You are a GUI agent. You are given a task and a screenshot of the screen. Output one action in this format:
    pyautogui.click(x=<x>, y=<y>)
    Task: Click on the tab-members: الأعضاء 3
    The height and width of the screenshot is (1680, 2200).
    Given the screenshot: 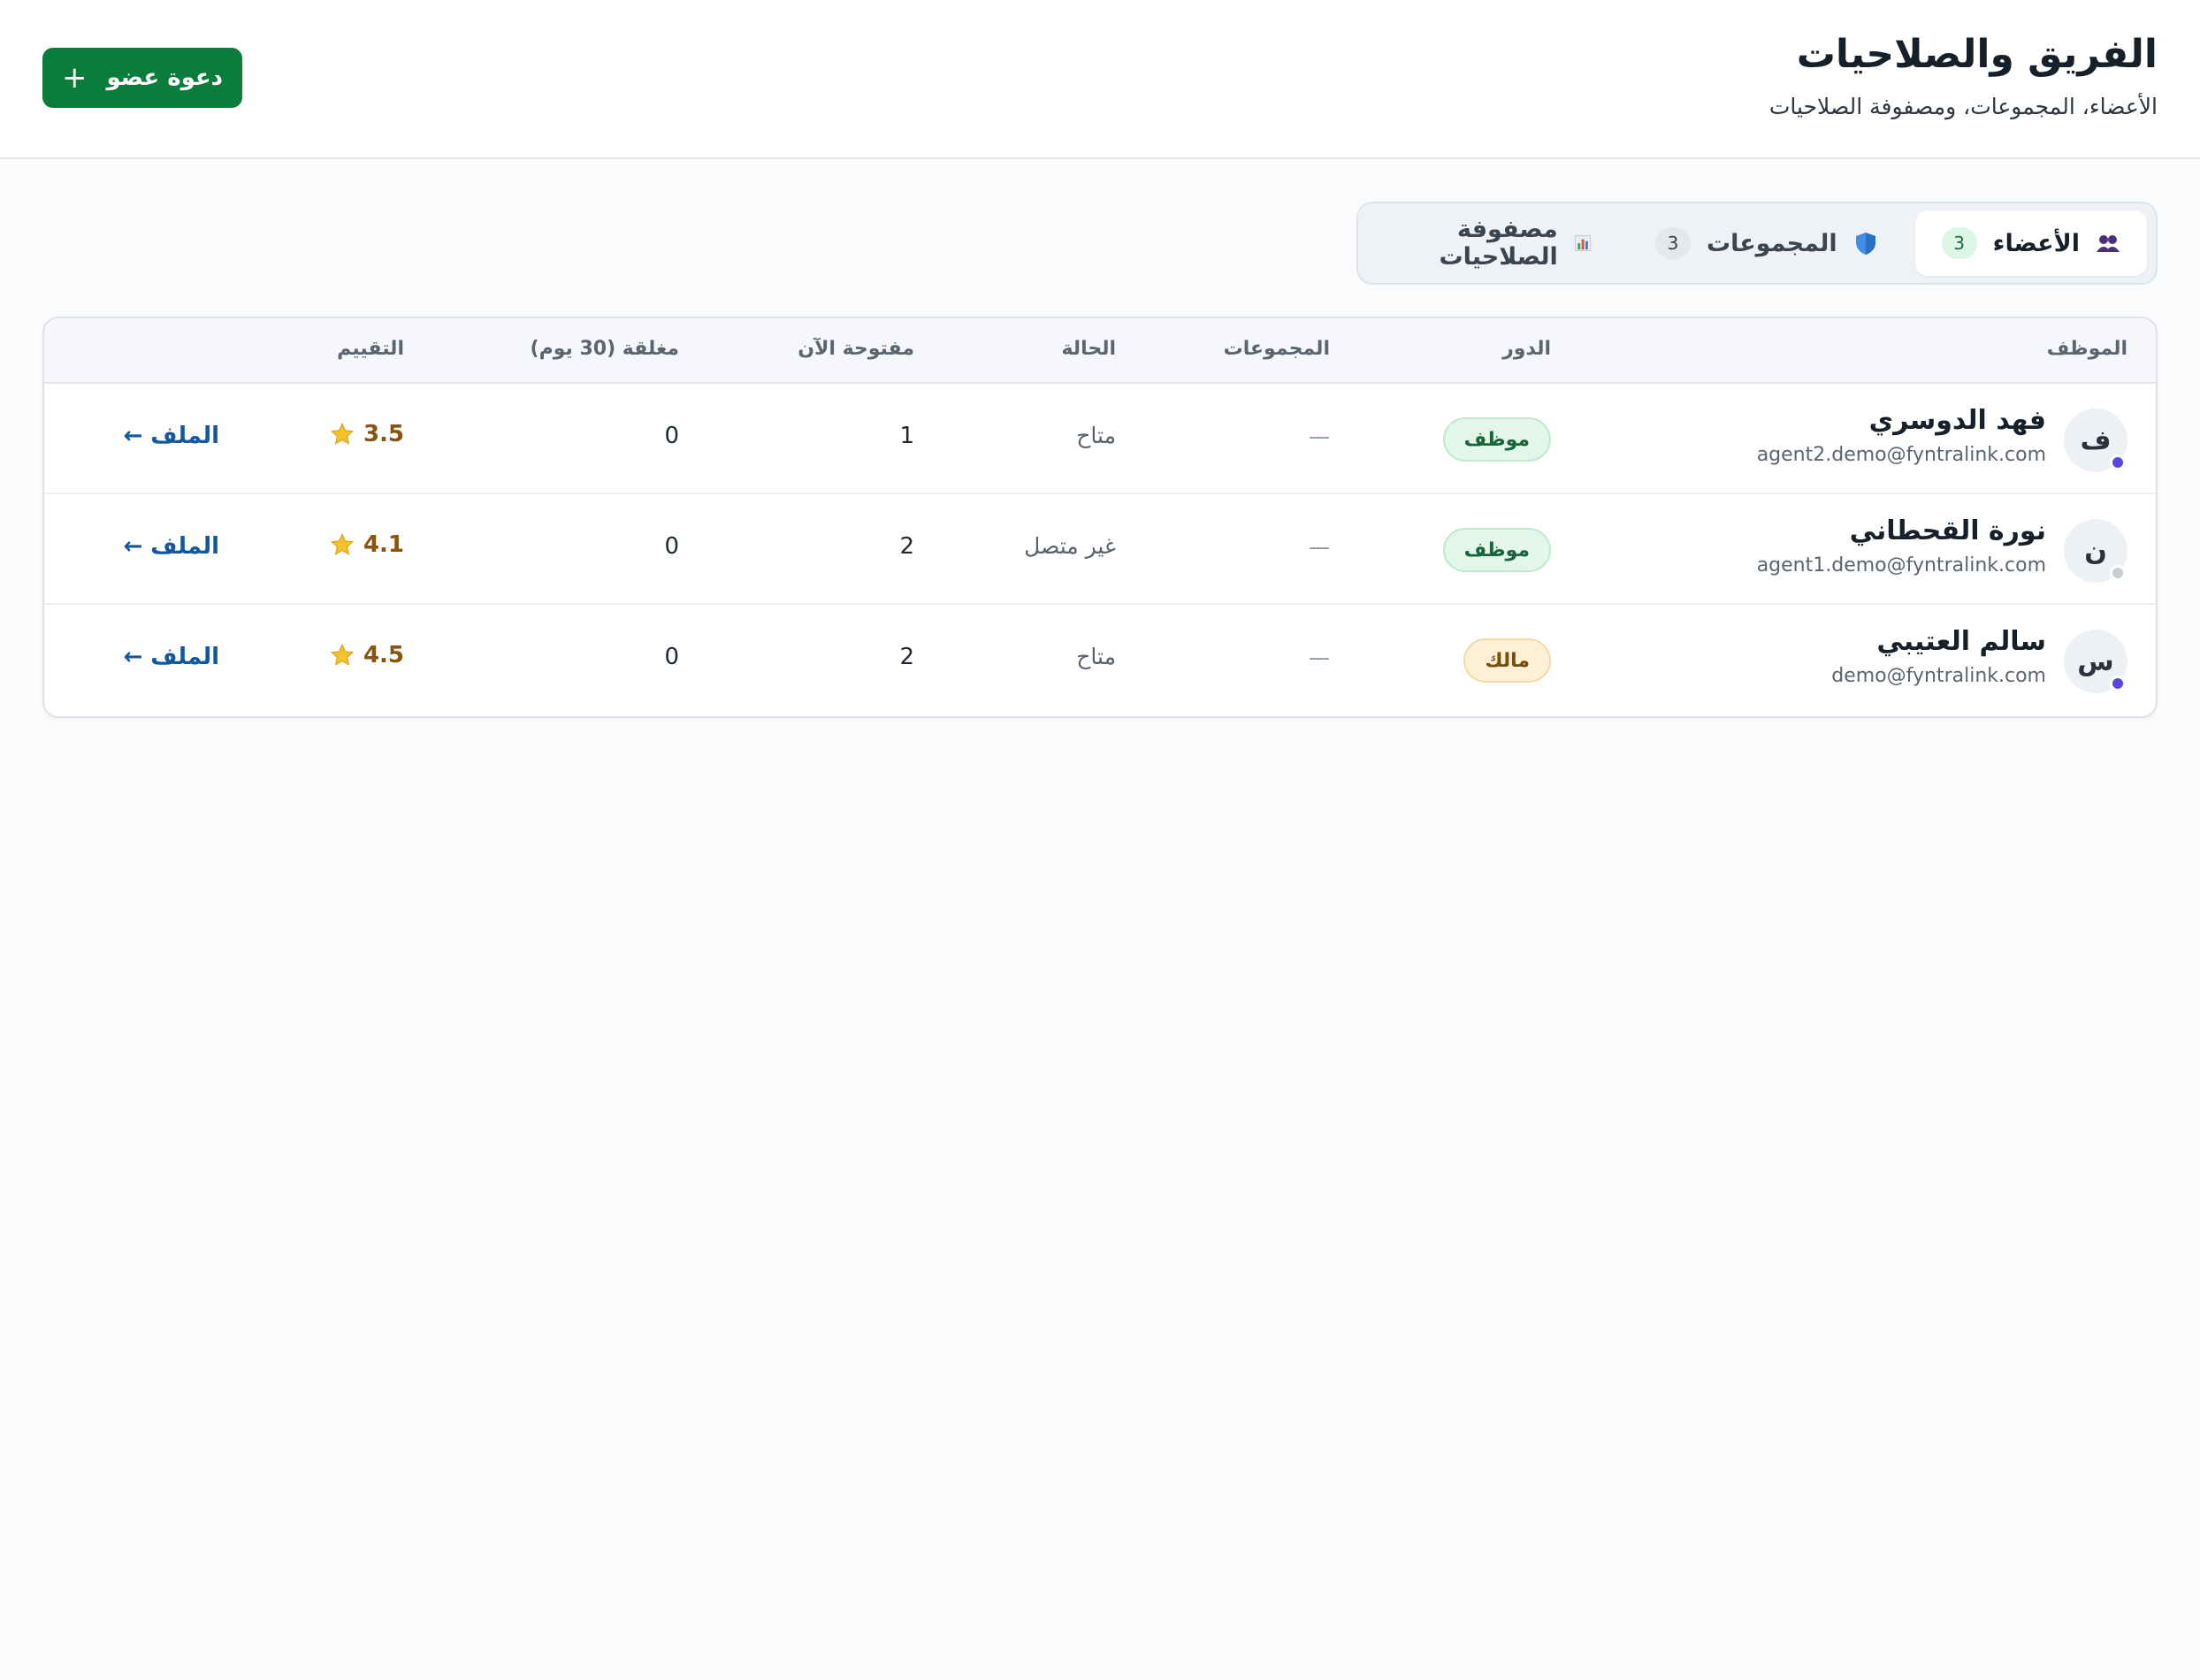 What is the action you would take?
    pyautogui.click(x=2030, y=243)
    